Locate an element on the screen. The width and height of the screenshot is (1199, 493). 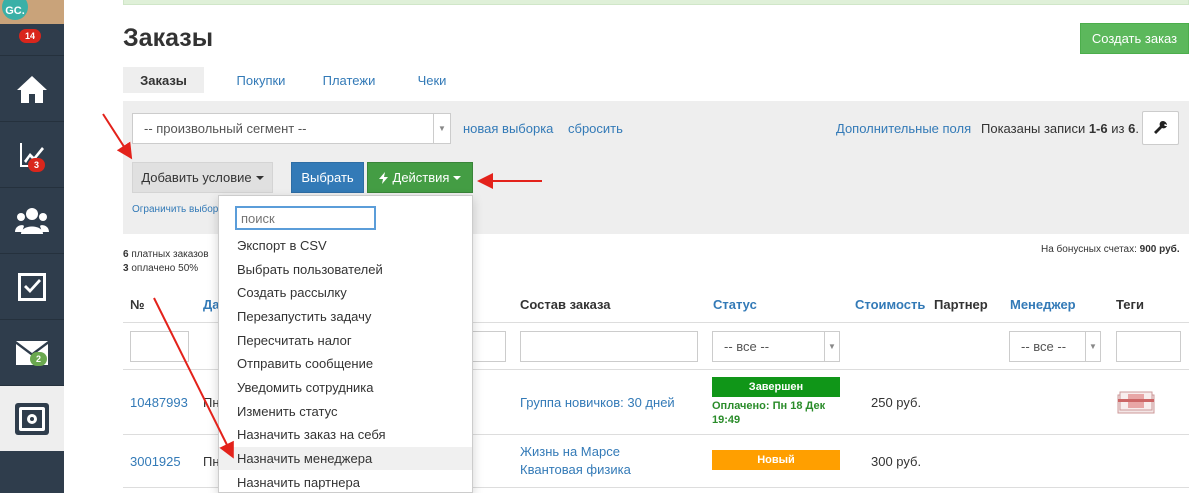
records-shown-suffix: . is located at coordinates (1137, 128).